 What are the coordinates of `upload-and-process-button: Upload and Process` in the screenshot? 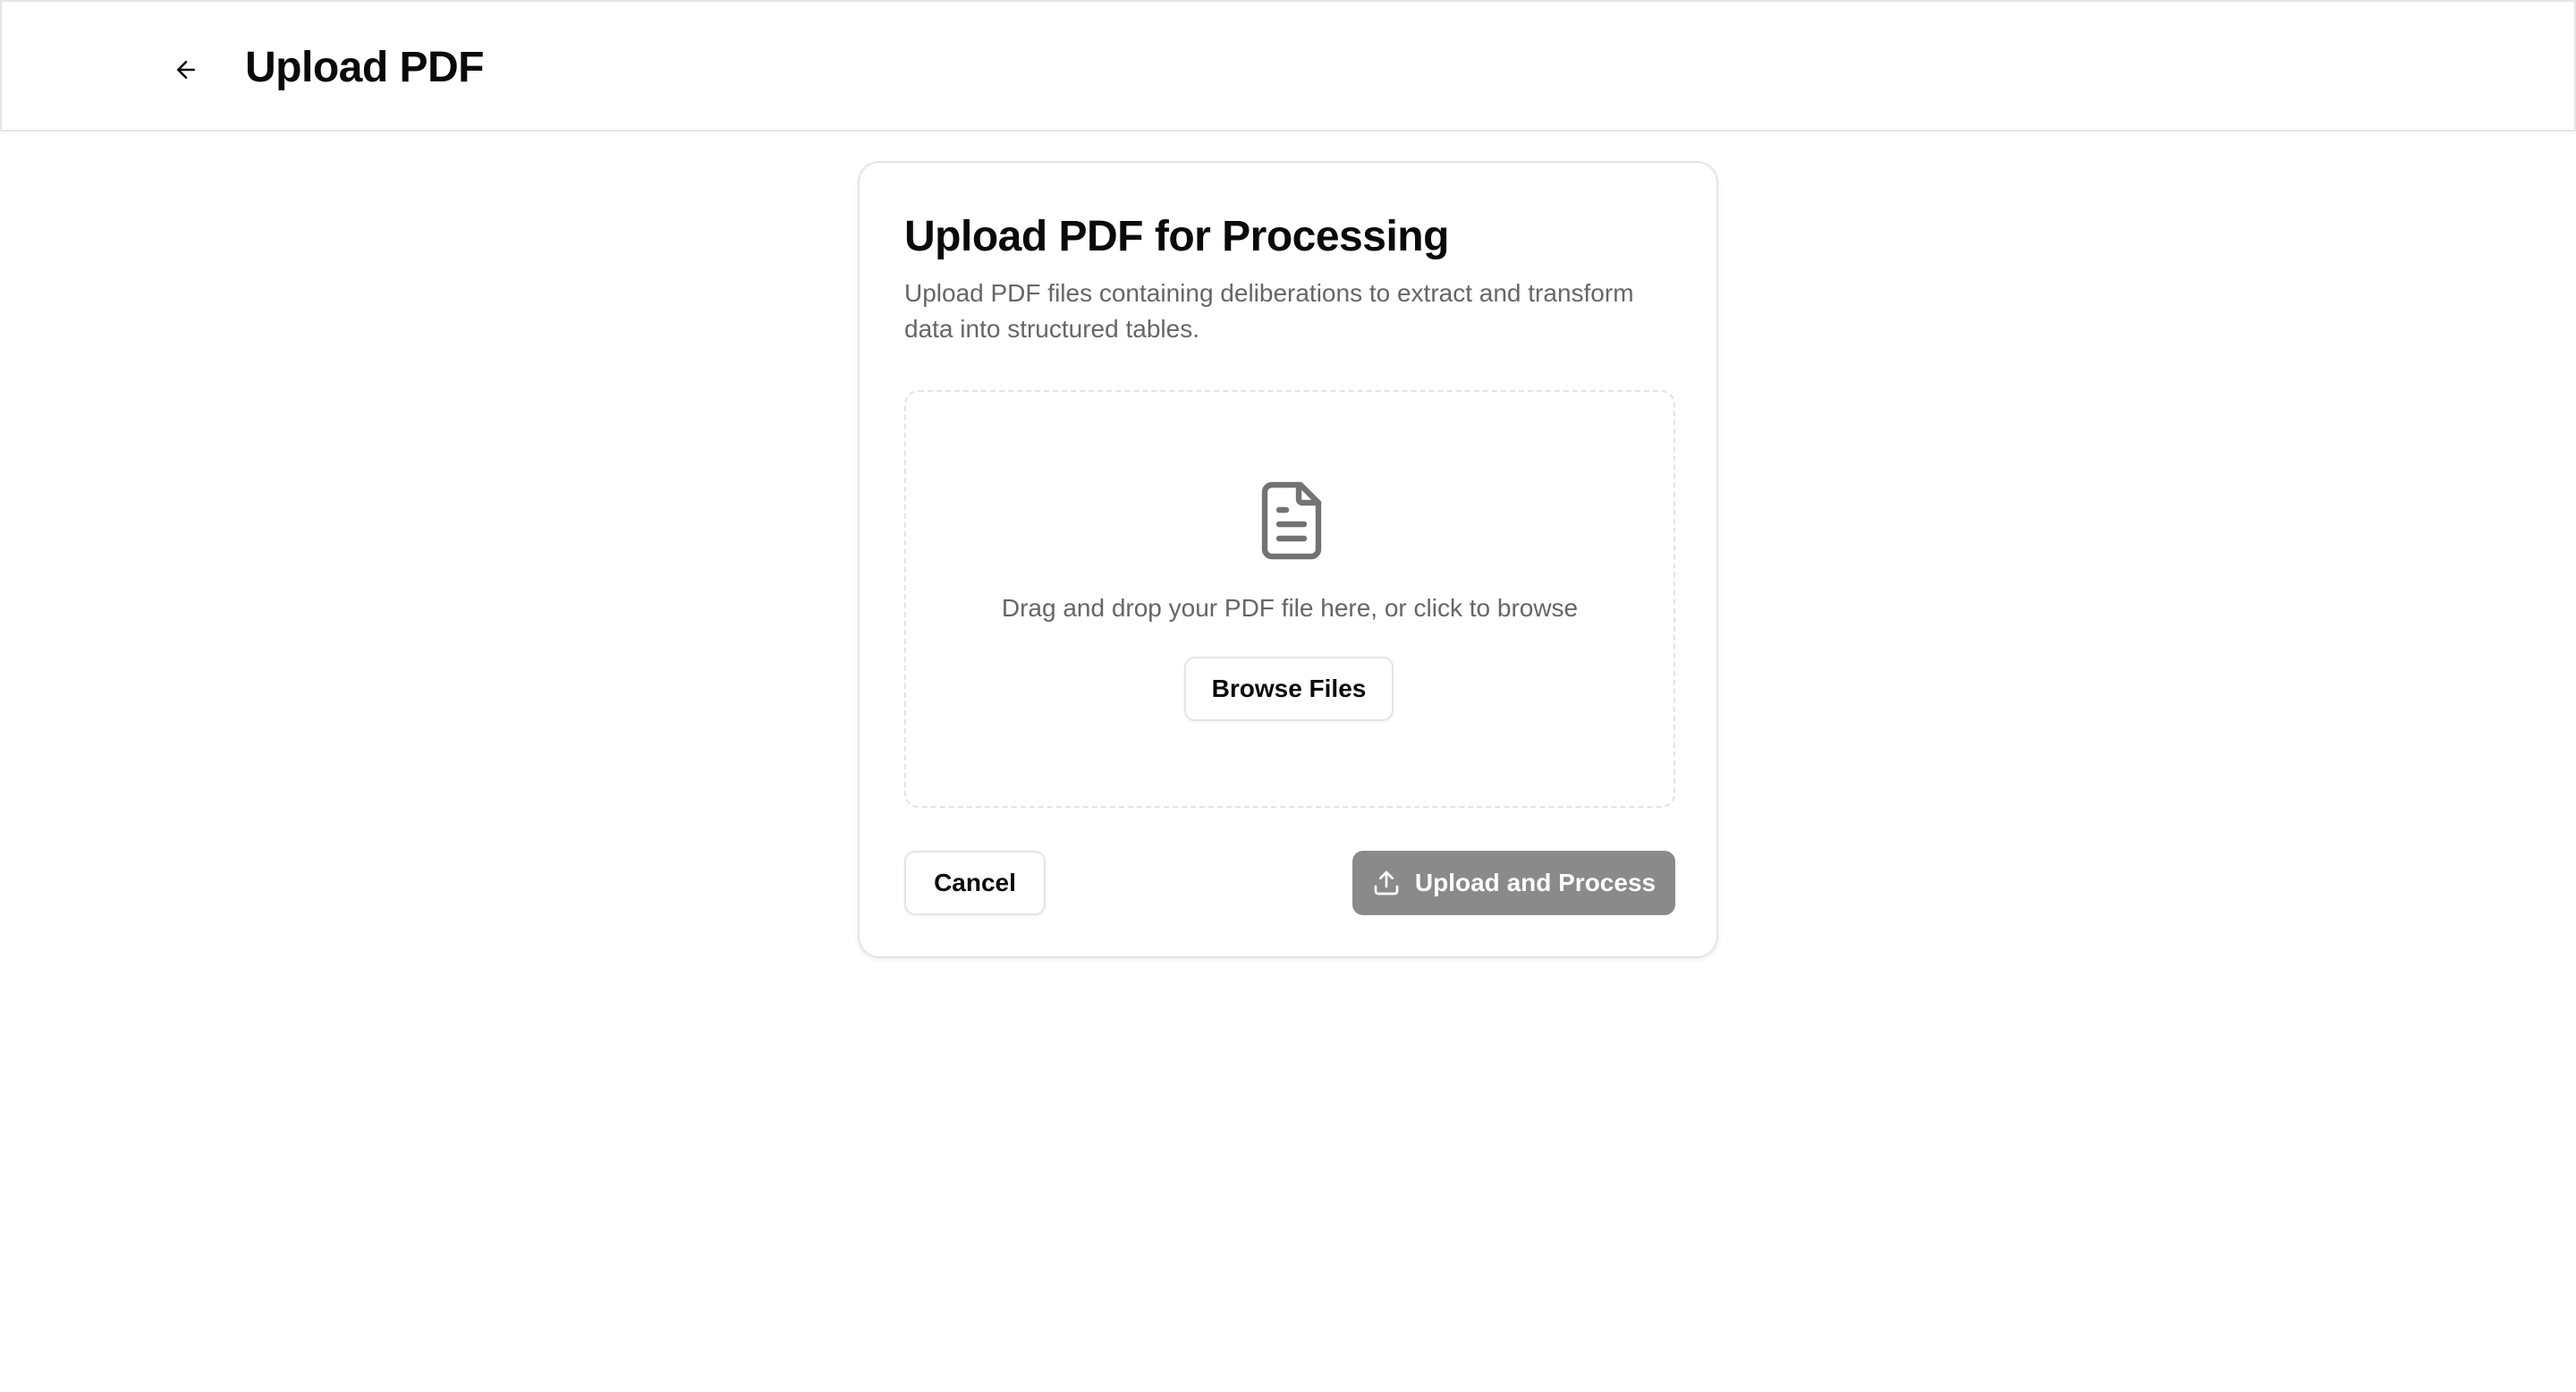 It's located at (1513, 883).